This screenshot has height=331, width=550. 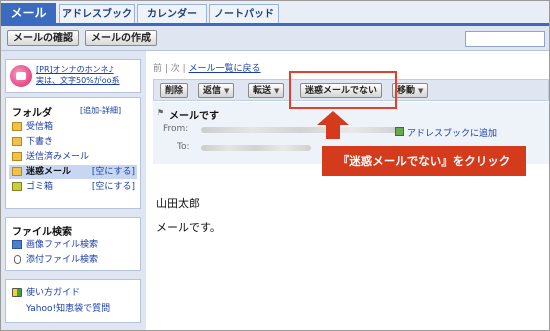 I want to click on back-to-list-link: メール一覧に戻る, so click(x=225, y=69).